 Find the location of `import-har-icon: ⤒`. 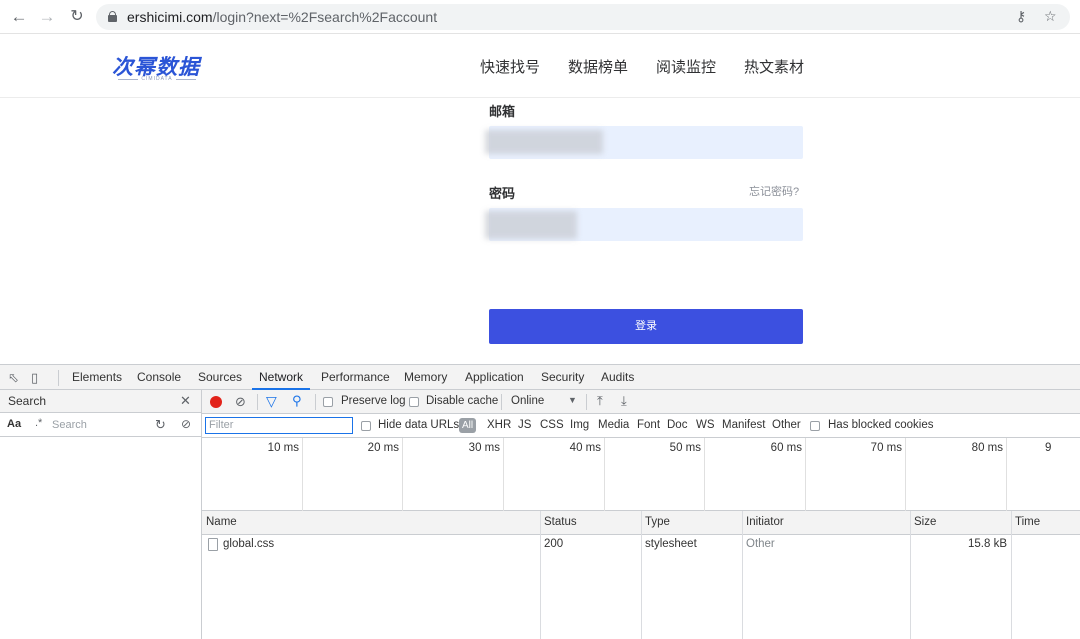

import-har-icon: ⤒ is located at coordinates (600, 401).